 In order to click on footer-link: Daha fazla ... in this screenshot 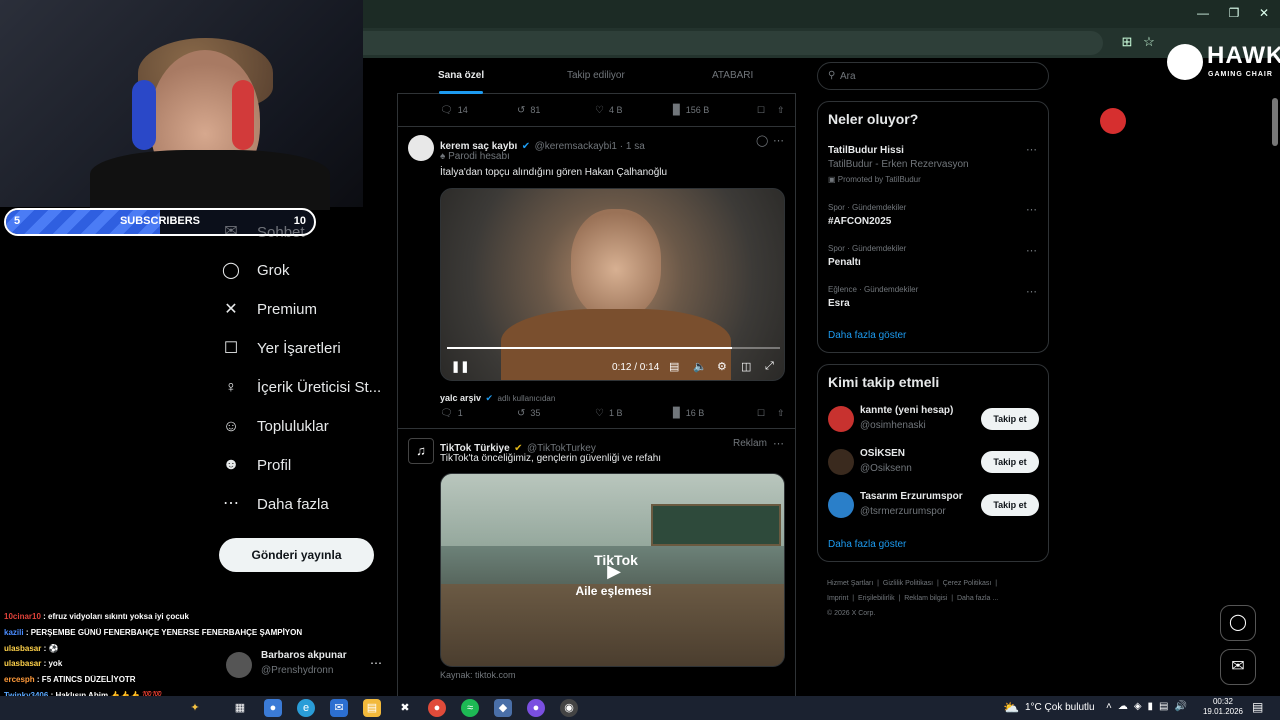, I will do `click(977, 598)`.